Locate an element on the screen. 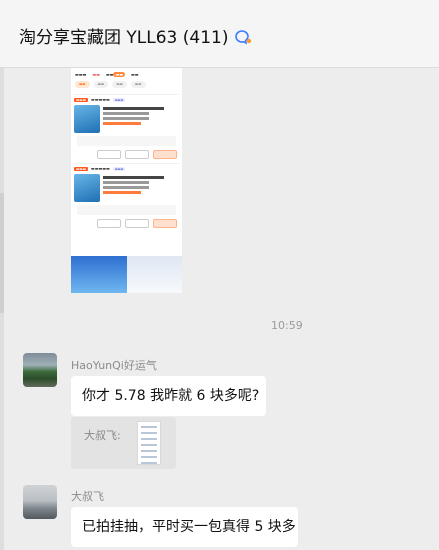  sender-name: HaoYunQi好运气 is located at coordinates (114, 365).